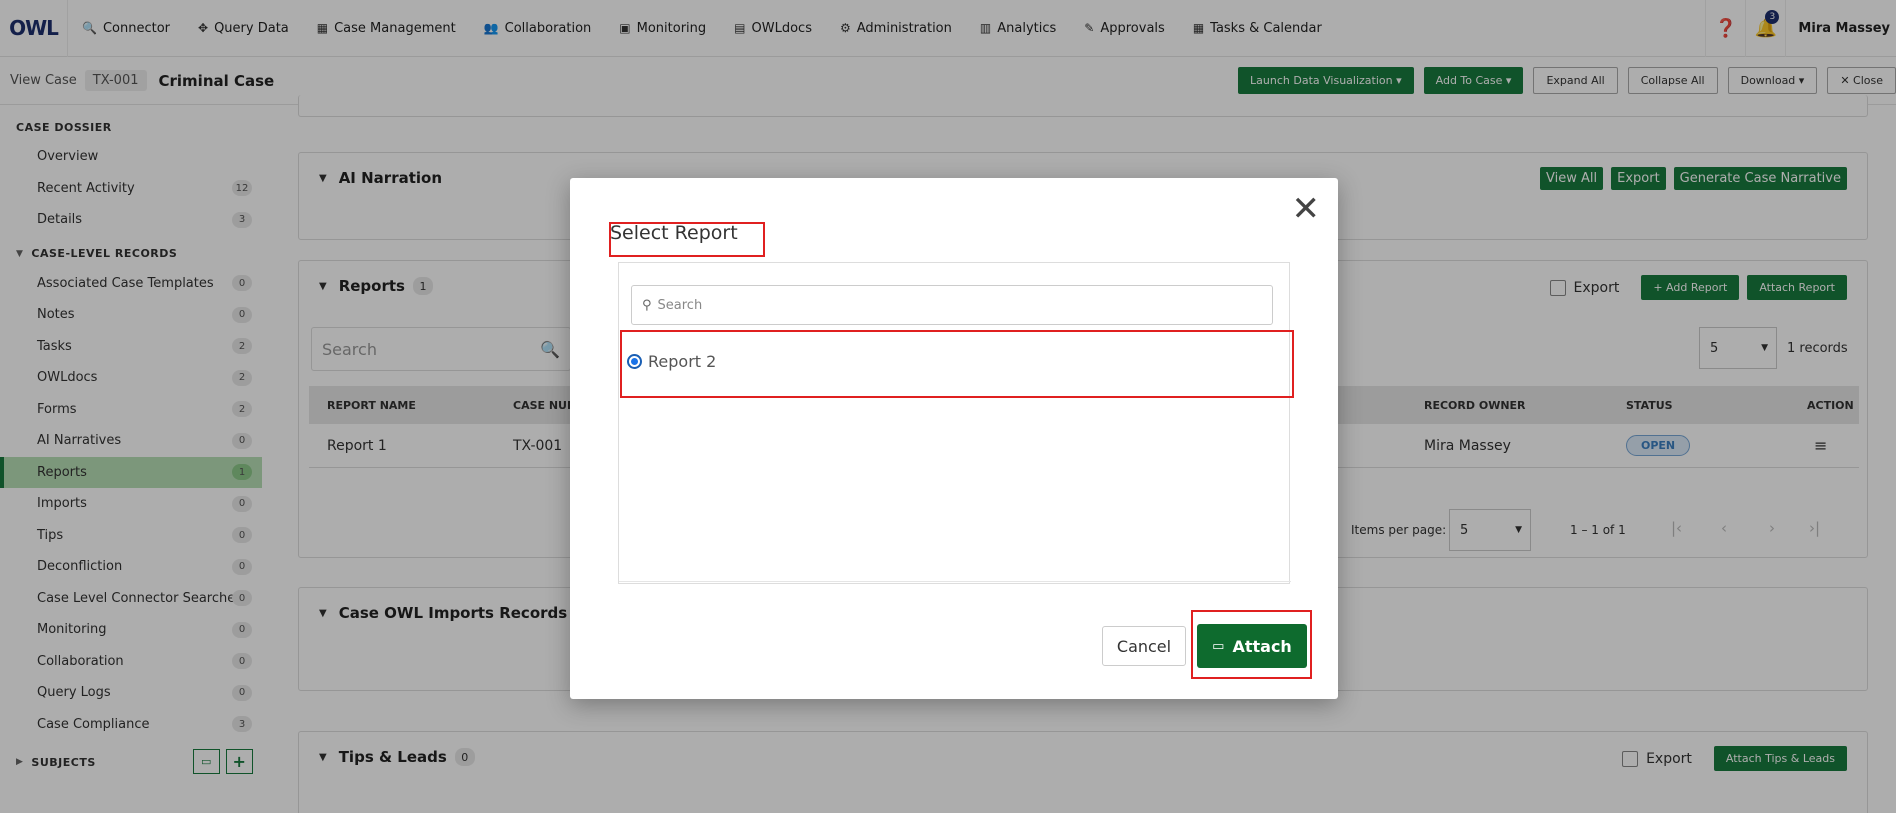 This screenshot has height=813, width=1896. Describe the element at coordinates (647, 305) in the screenshot. I see `search-icon: ⚲` at that location.